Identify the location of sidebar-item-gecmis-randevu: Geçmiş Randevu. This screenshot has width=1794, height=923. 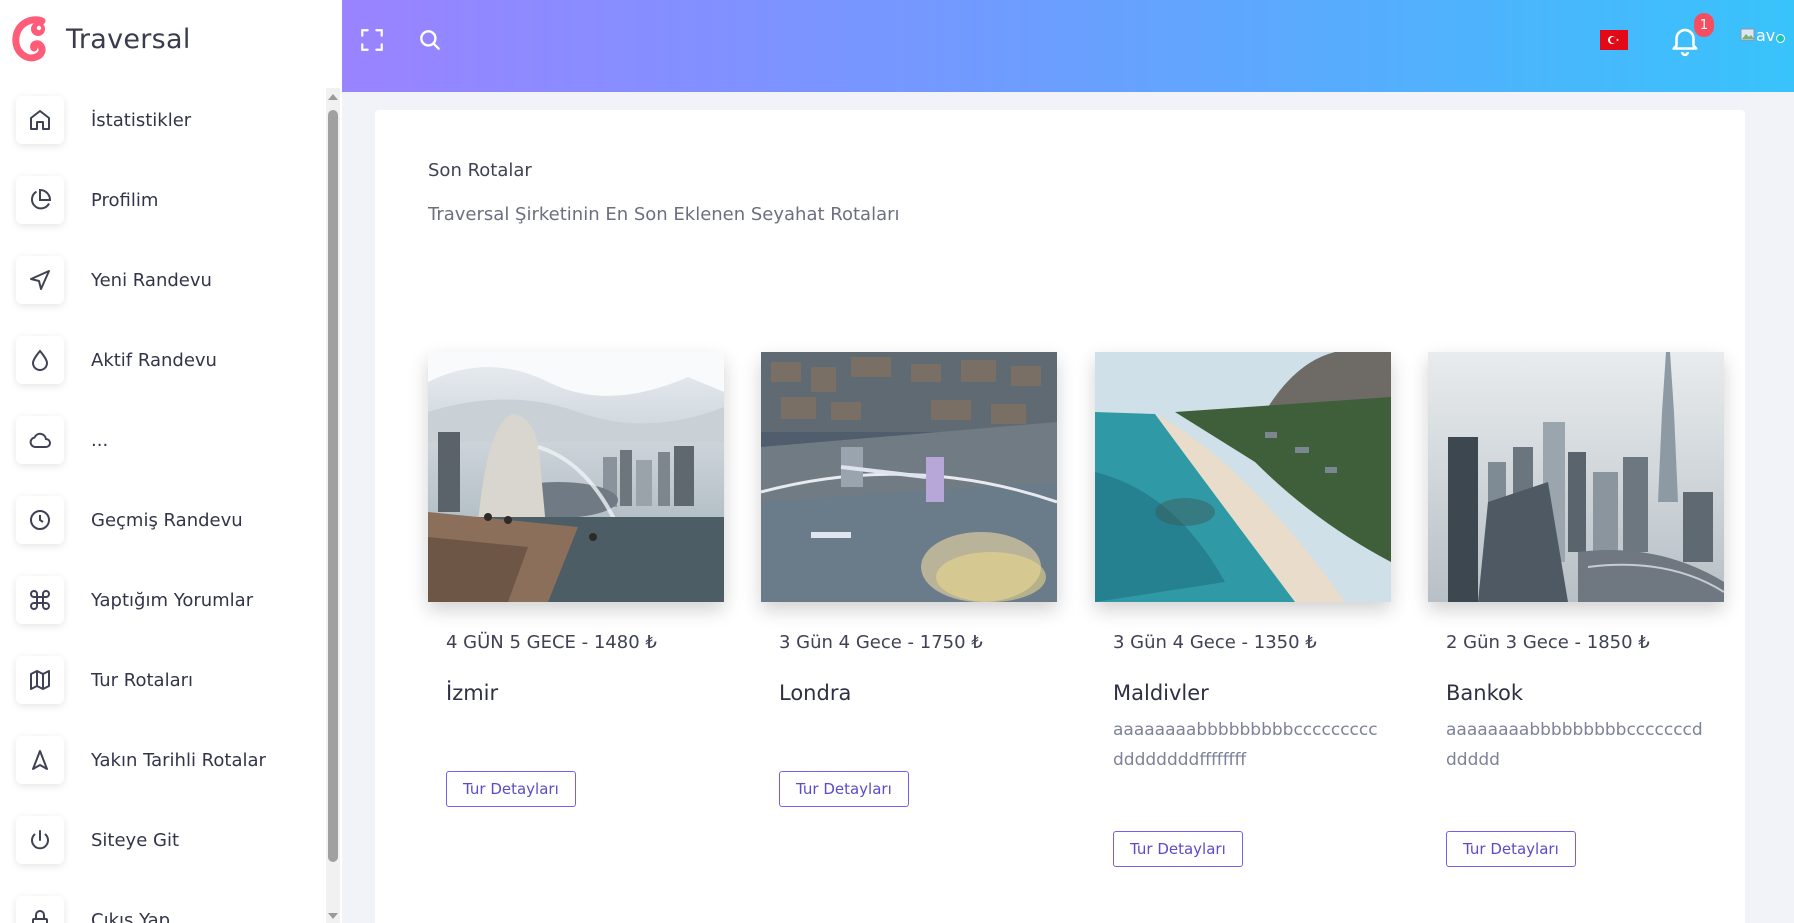
(161, 520).